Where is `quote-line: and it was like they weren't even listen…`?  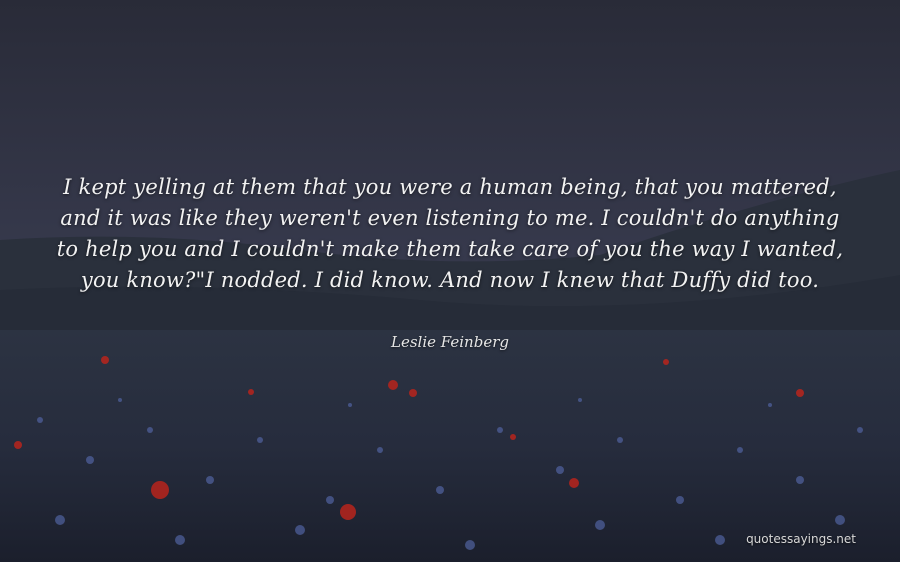 quote-line: and it was like they weren't even listen… is located at coordinates (450, 218).